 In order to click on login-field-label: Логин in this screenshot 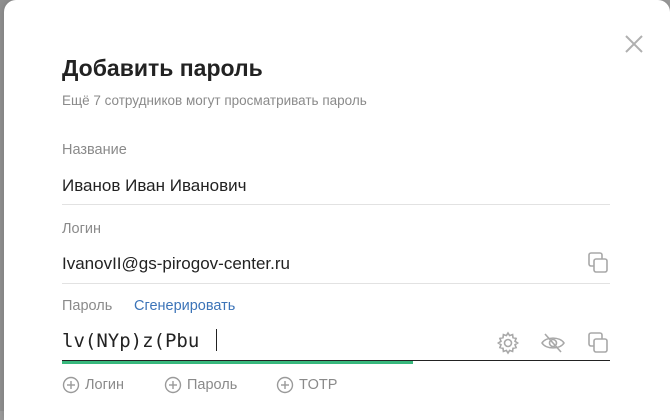, I will do `click(81, 229)`.